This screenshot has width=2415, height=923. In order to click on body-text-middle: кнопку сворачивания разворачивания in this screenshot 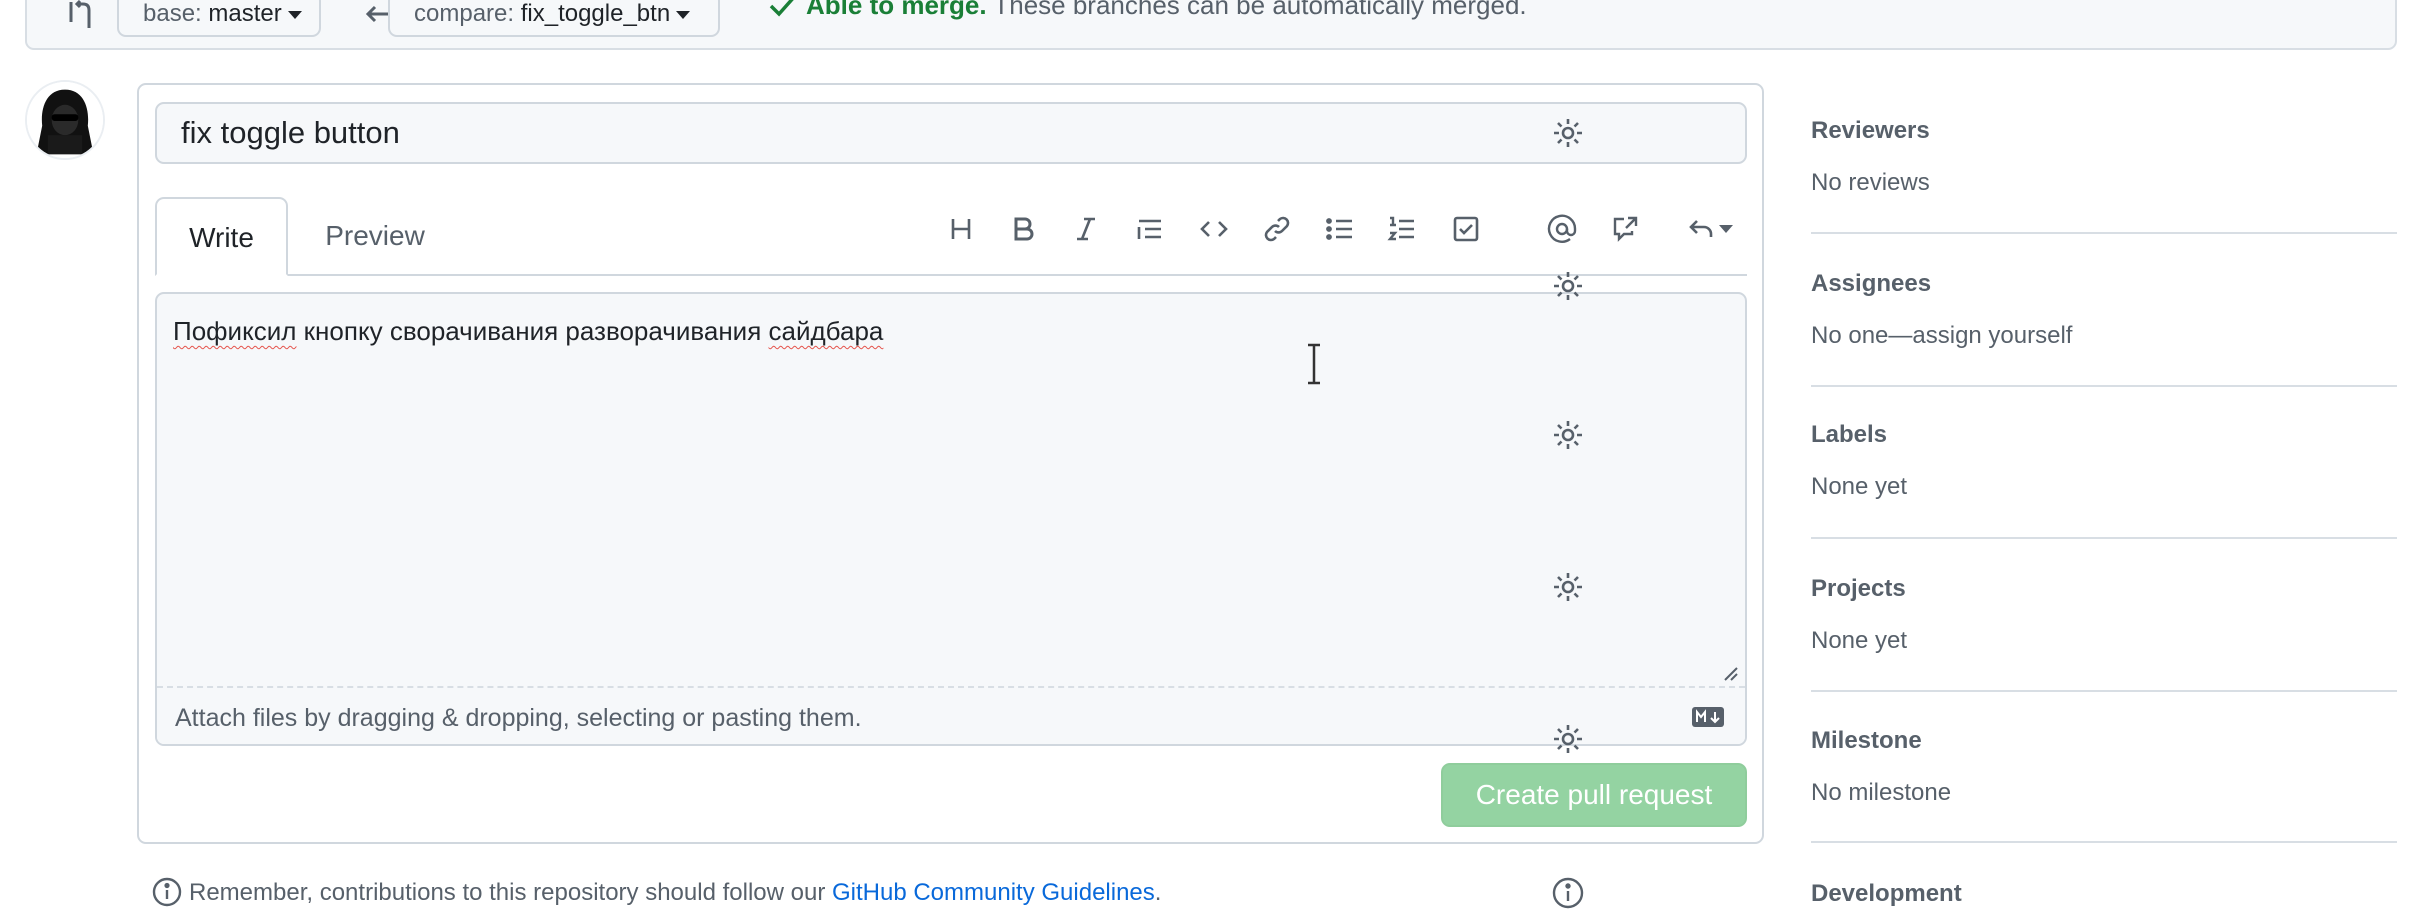, I will do `click(532, 331)`.